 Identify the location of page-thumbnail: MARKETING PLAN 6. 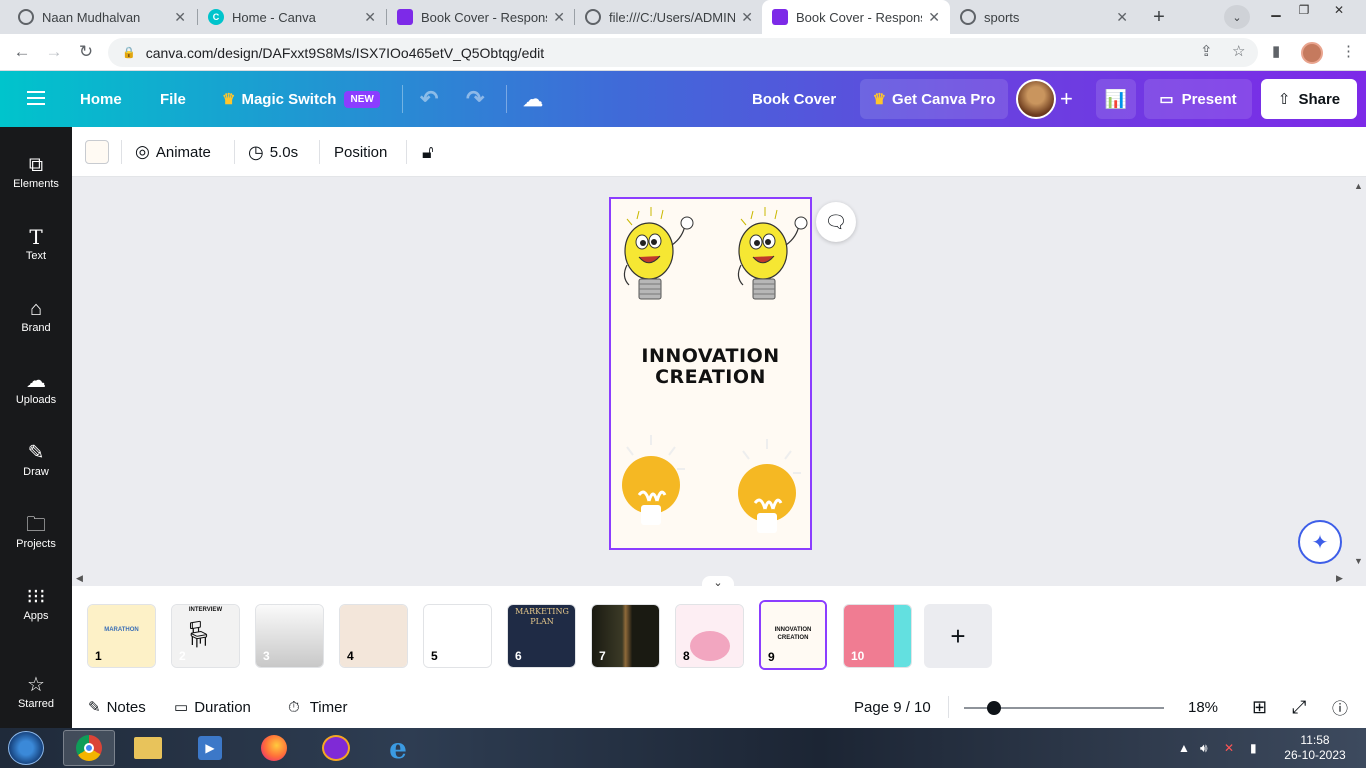
(541, 636).